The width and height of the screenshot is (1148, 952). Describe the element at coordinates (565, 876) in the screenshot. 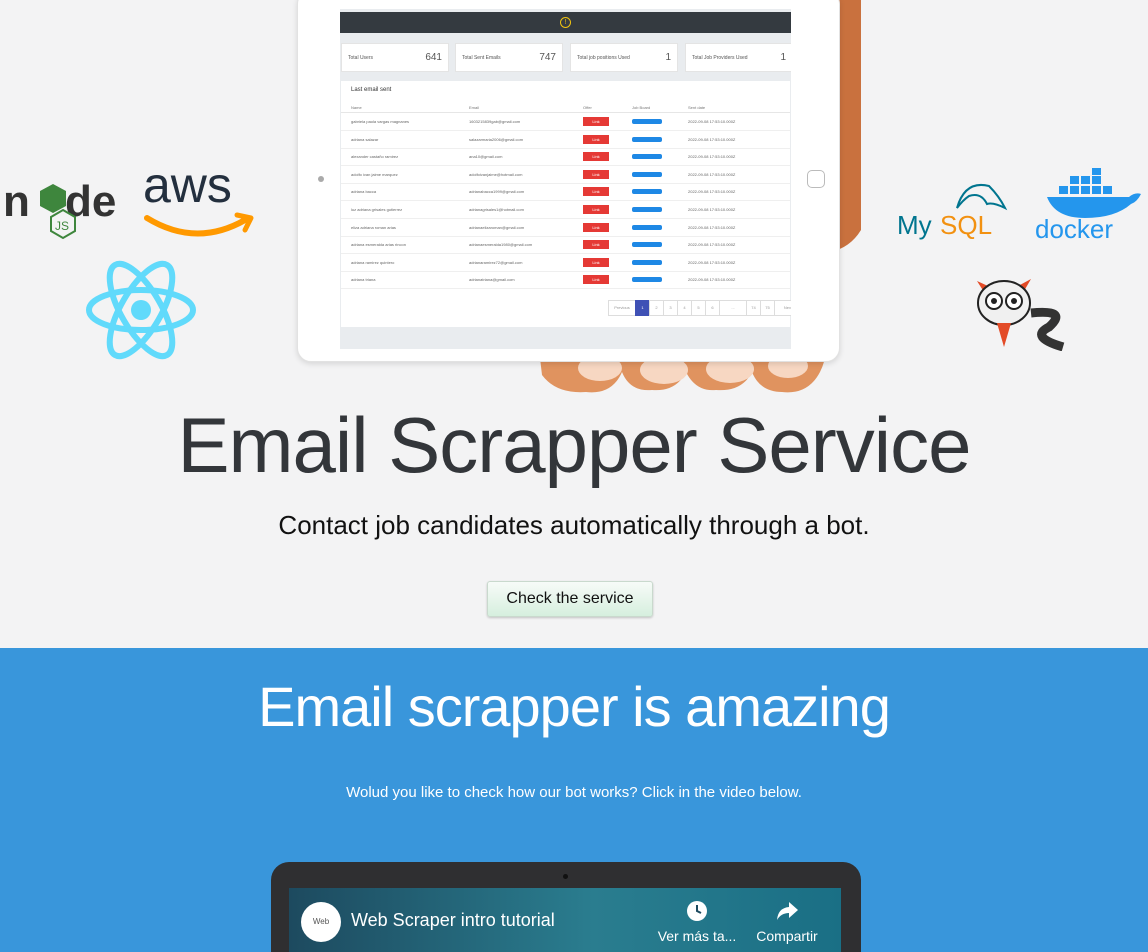

I see `laptop-camera` at that location.